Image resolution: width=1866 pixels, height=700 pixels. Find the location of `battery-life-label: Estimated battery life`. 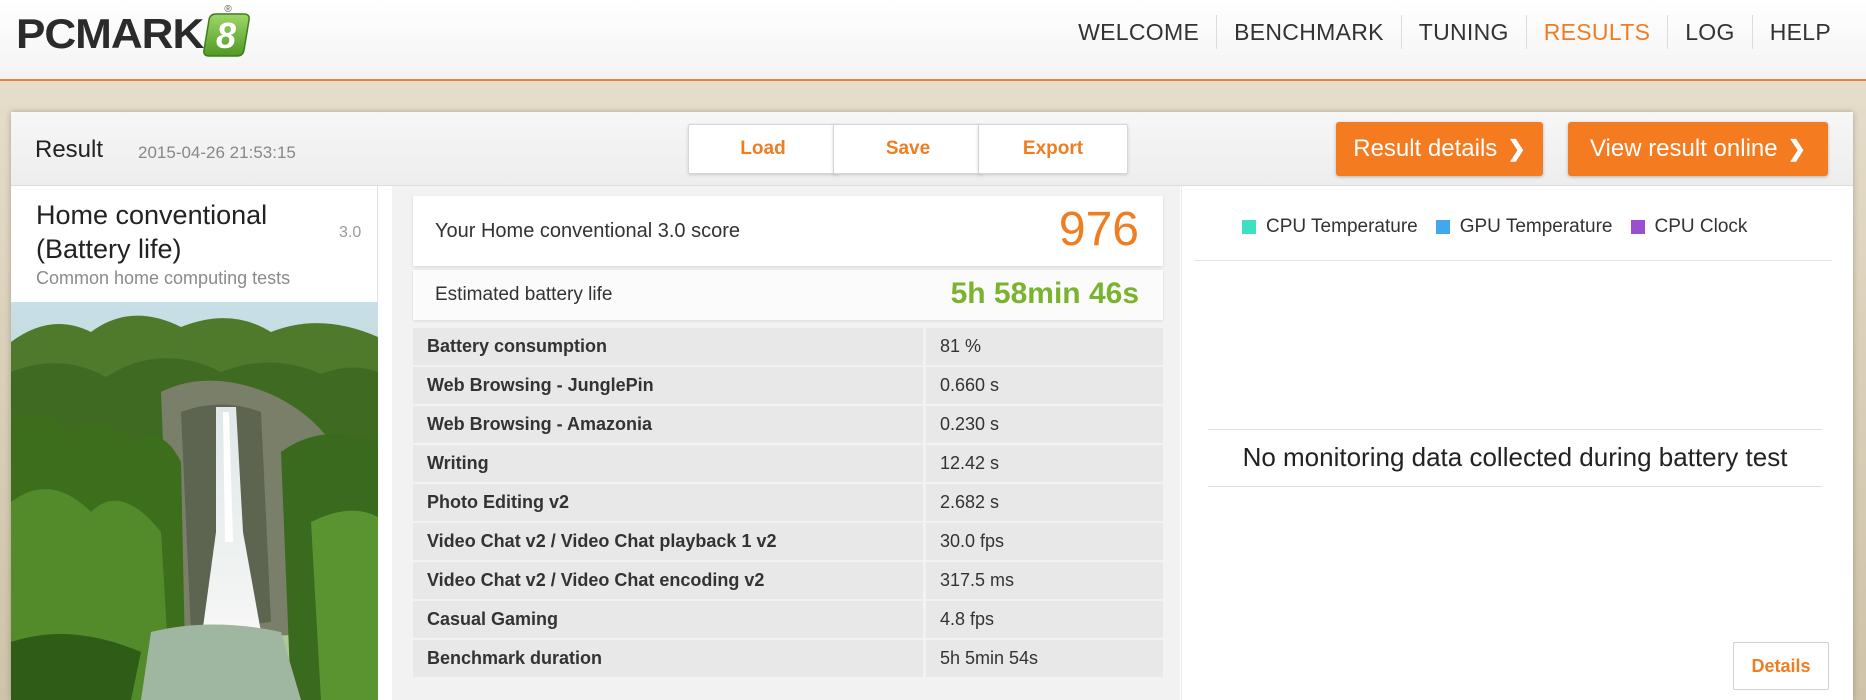

battery-life-label: Estimated battery life is located at coordinates (524, 294).